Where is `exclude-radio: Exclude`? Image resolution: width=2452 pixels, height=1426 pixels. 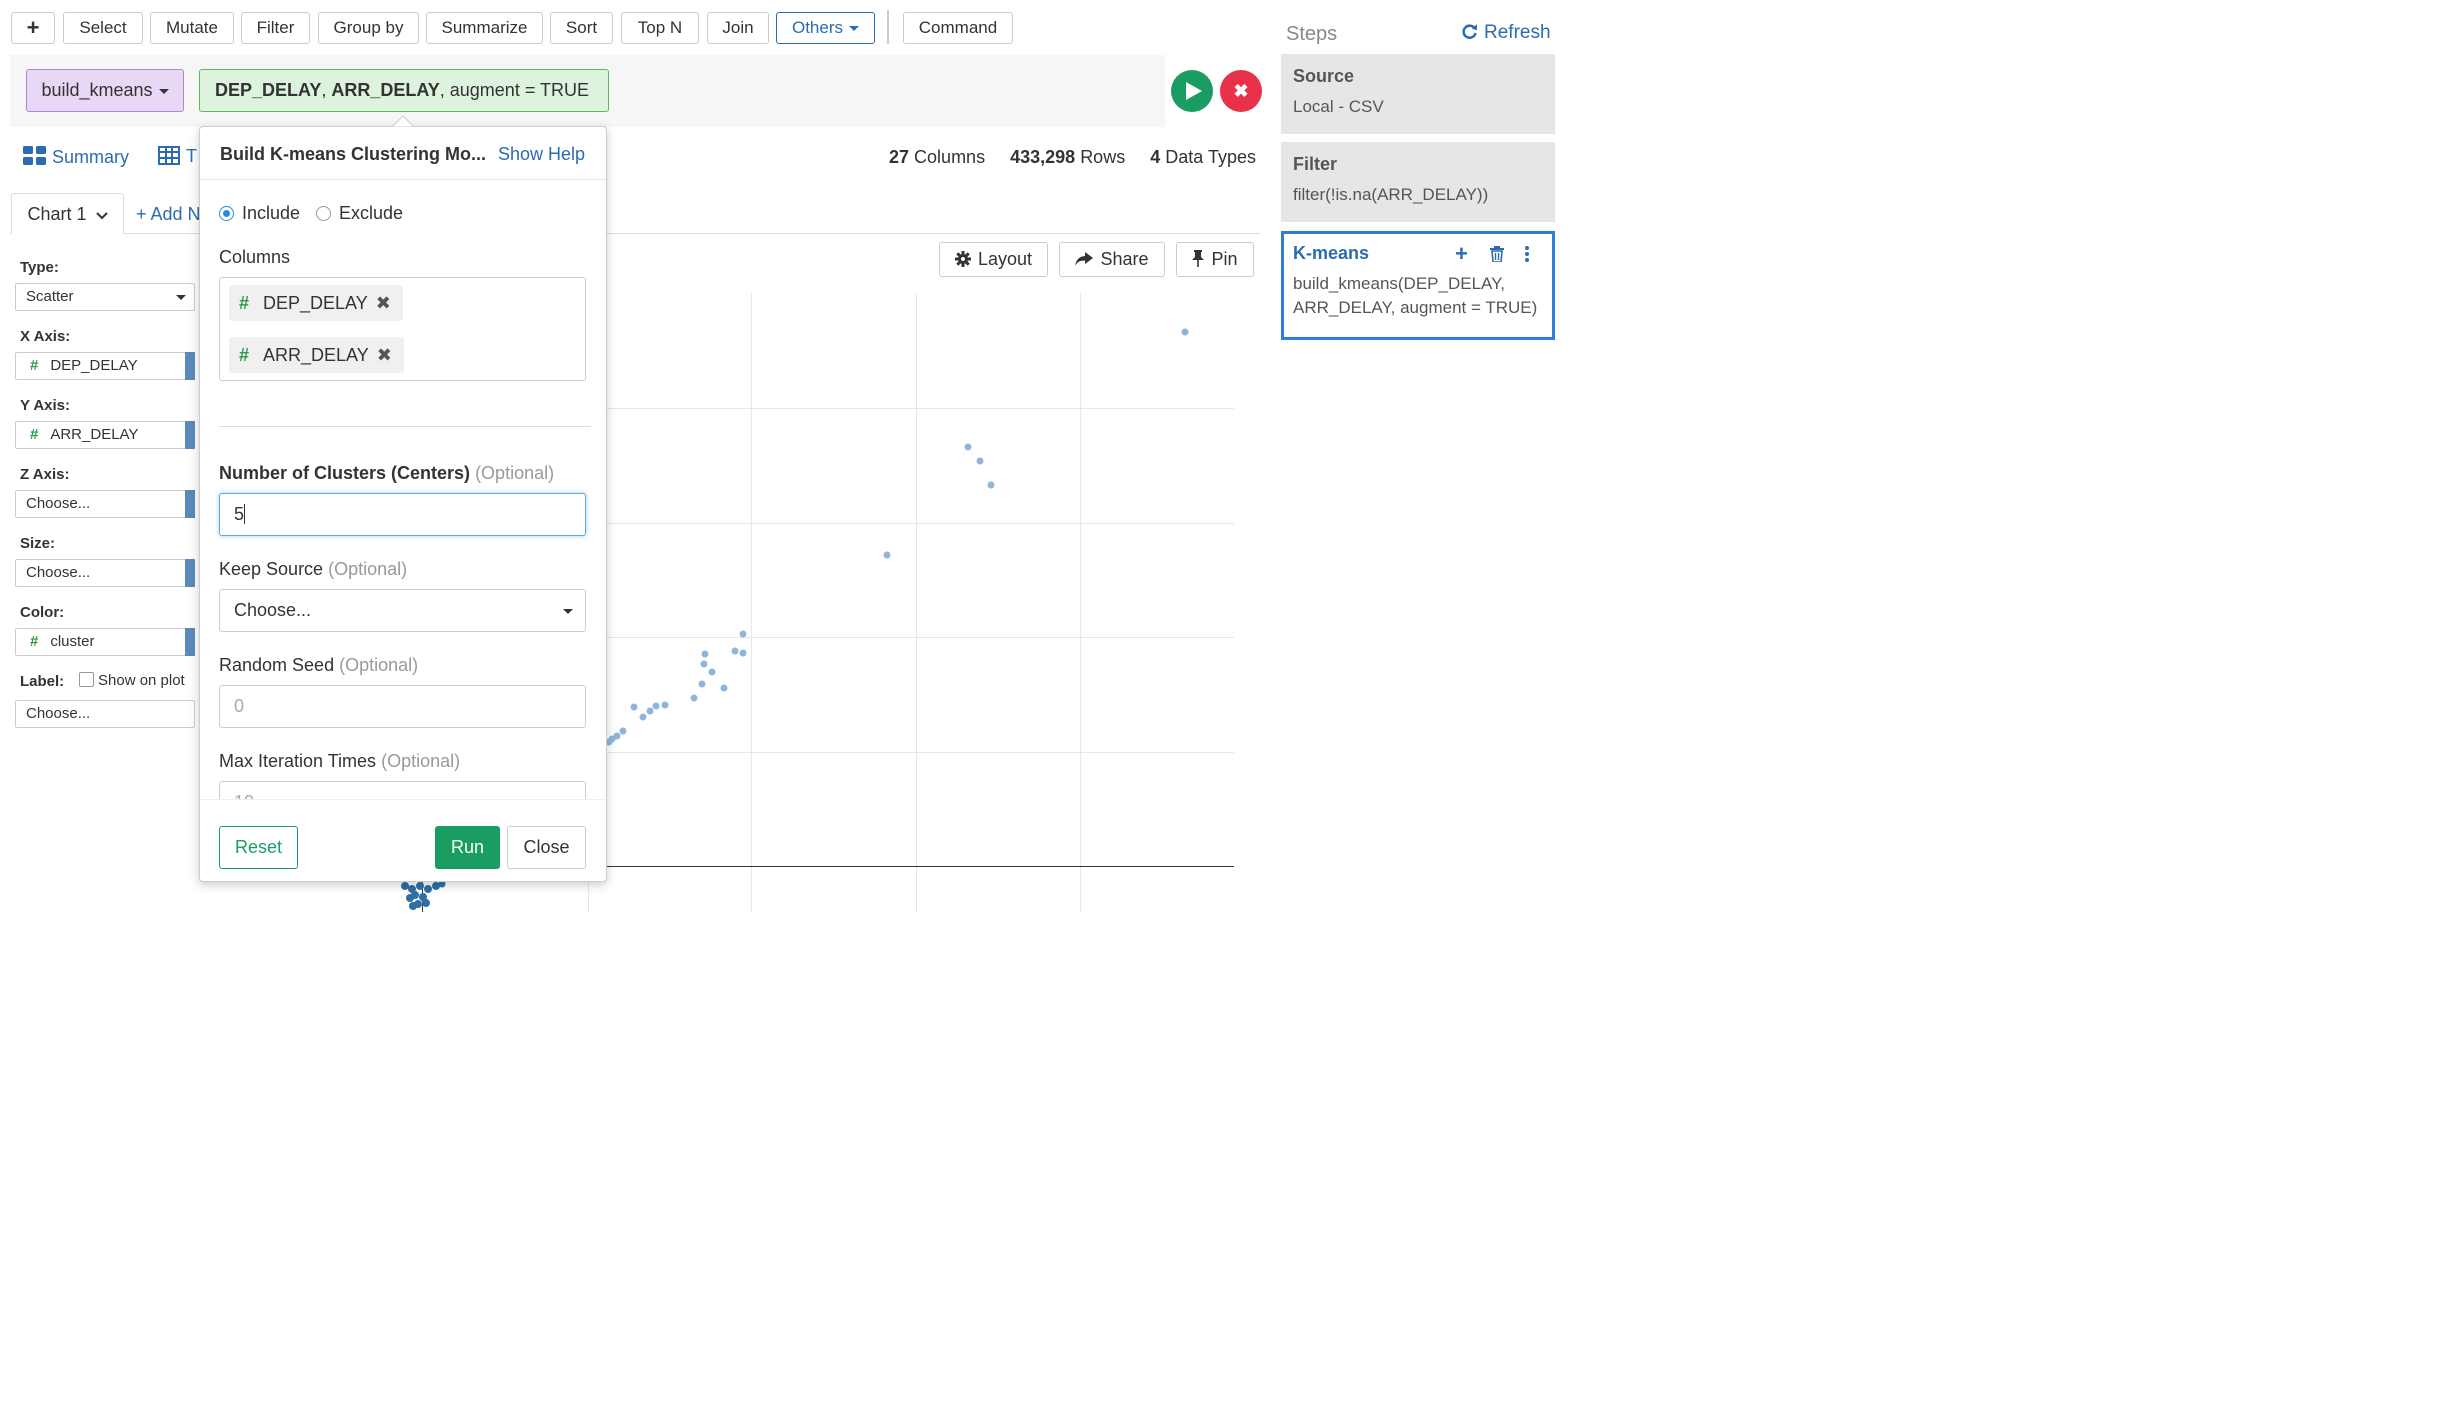 exclude-radio: Exclude is located at coordinates (359, 213).